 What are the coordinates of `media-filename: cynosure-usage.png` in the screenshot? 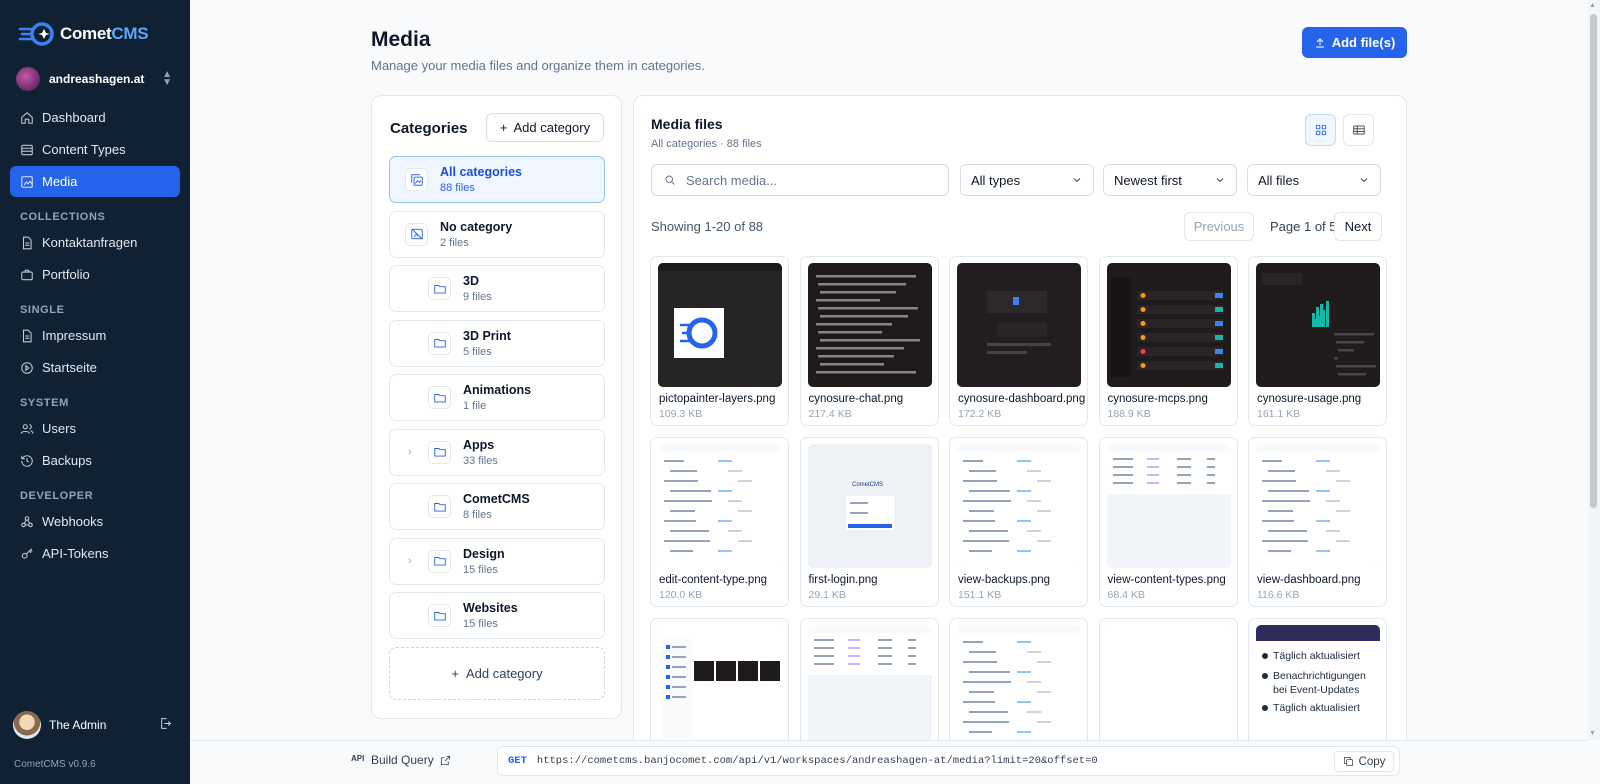 It's located at (1309, 399).